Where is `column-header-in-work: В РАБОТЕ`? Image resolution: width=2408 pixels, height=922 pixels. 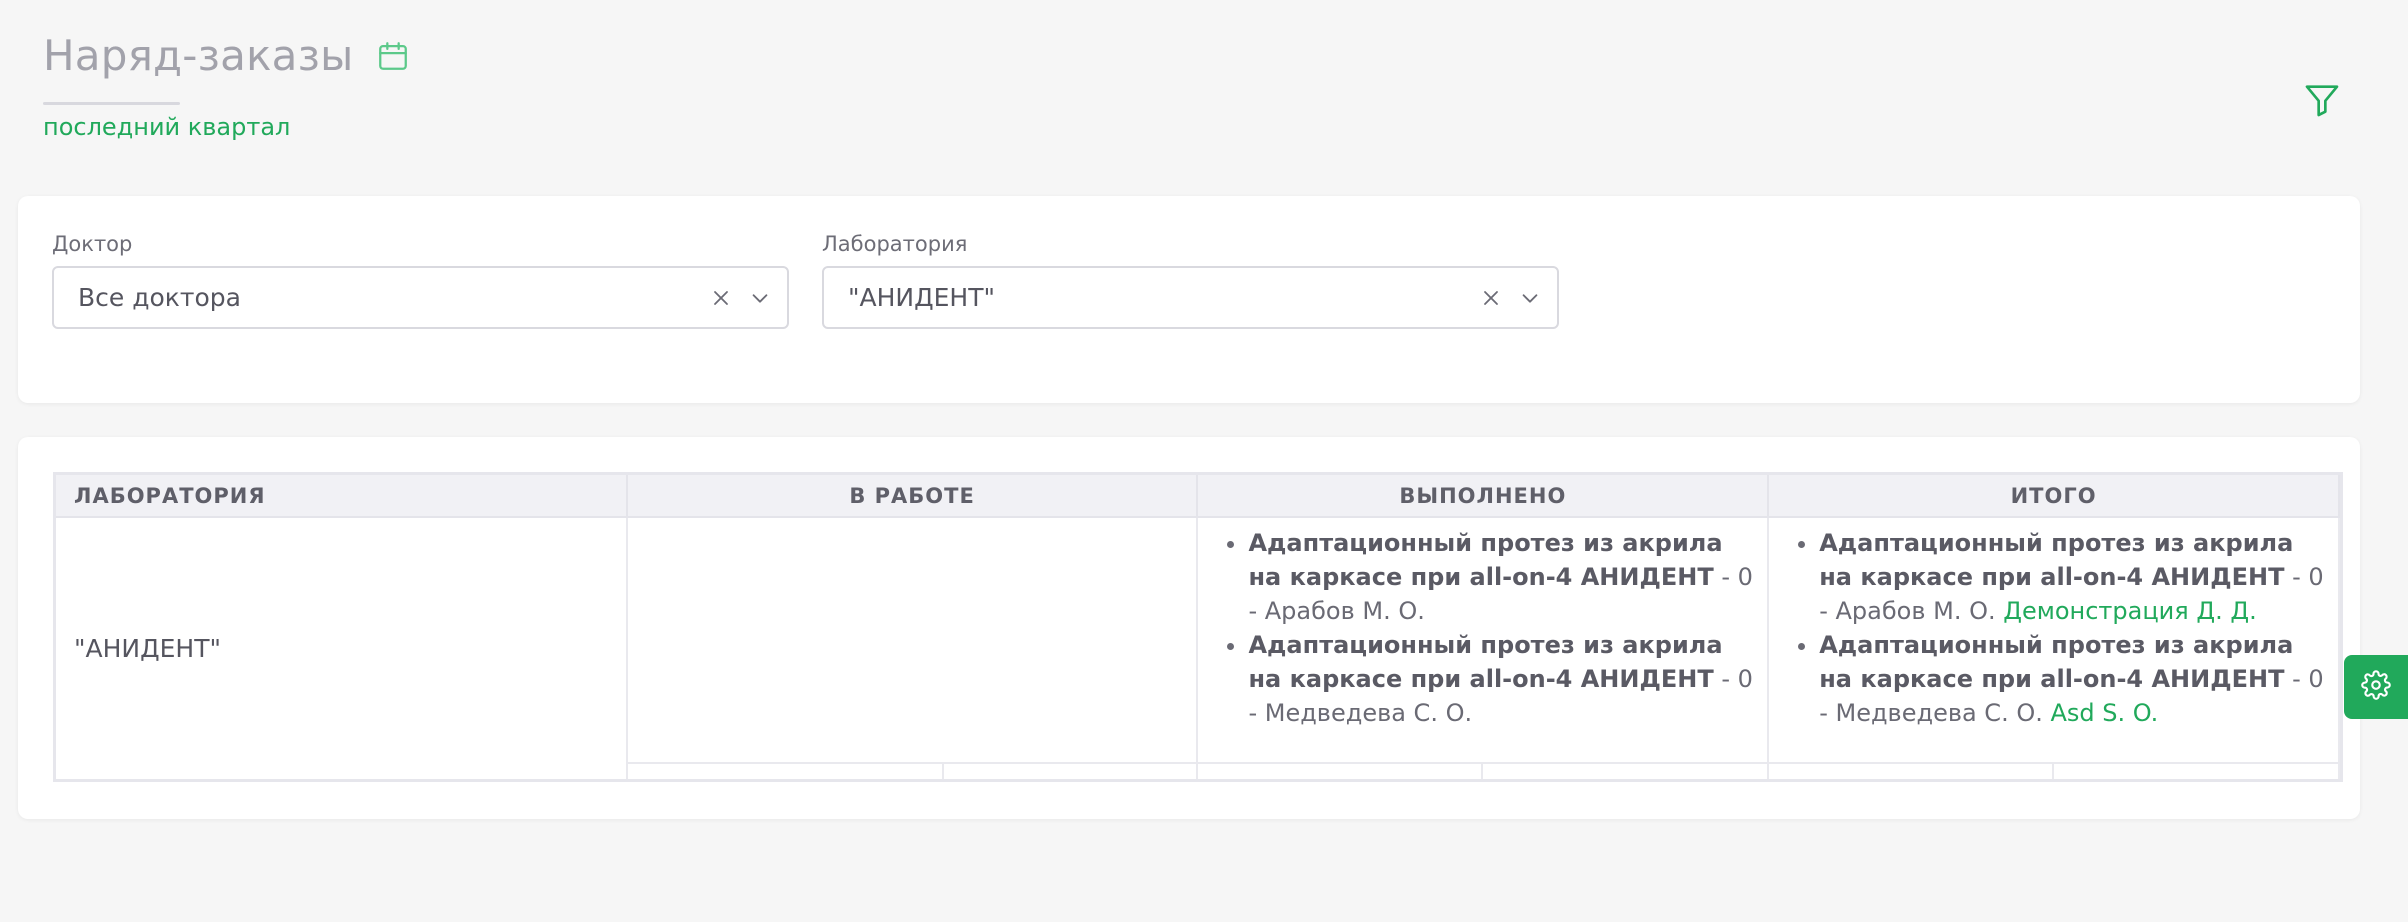 column-header-in-work: В РАБОТЕ is located at coordinates (912, 496).